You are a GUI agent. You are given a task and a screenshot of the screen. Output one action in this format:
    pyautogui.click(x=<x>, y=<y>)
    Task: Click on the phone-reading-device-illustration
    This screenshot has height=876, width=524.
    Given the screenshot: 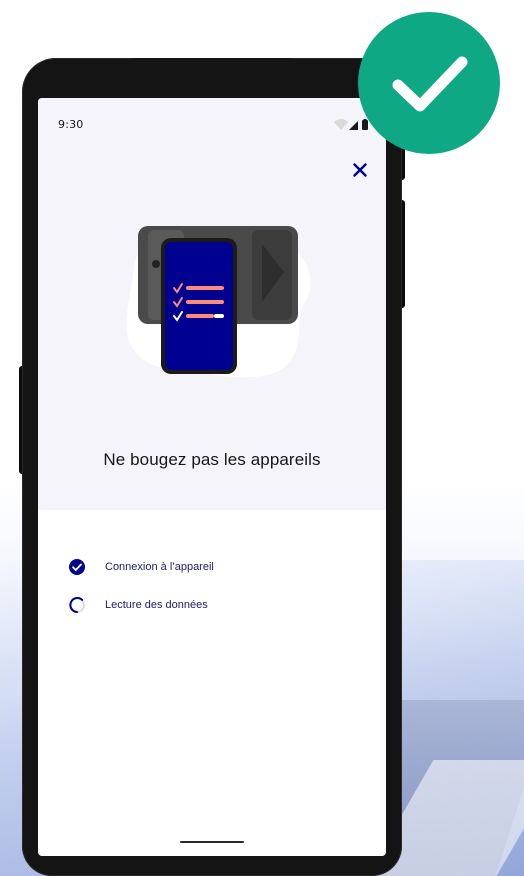 What is the action you would take?
    pyautogui.click(x=217, y=306)
    